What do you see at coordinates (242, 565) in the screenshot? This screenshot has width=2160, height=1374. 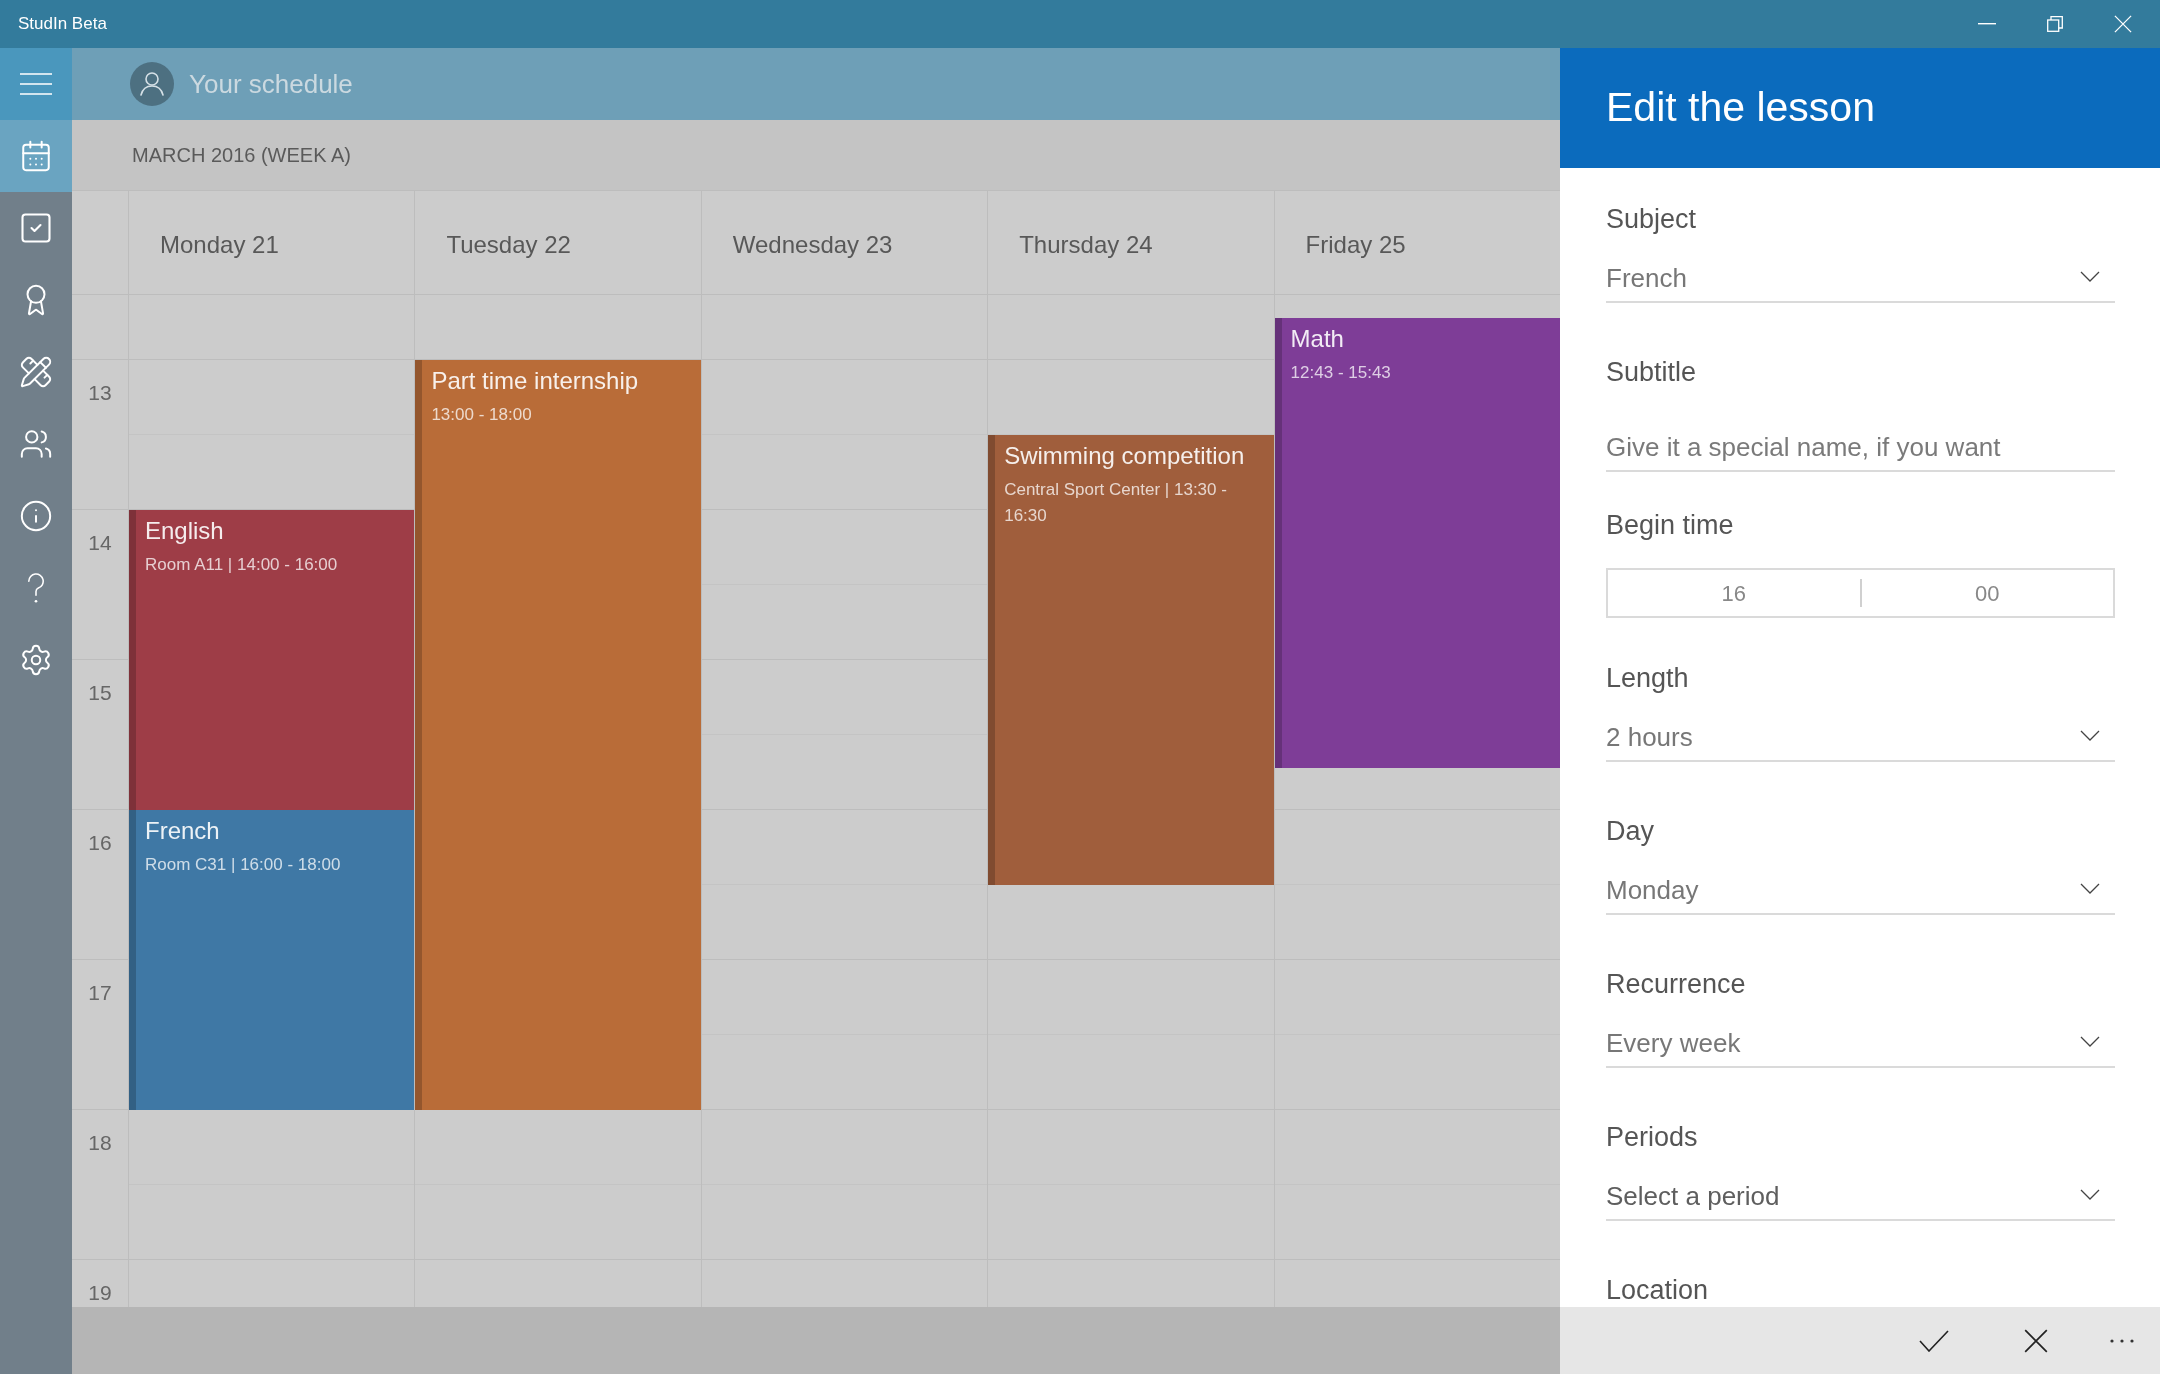 I see `event-details: Room A11 | 14:00 - 16:00` at bounding box center [242, 565].